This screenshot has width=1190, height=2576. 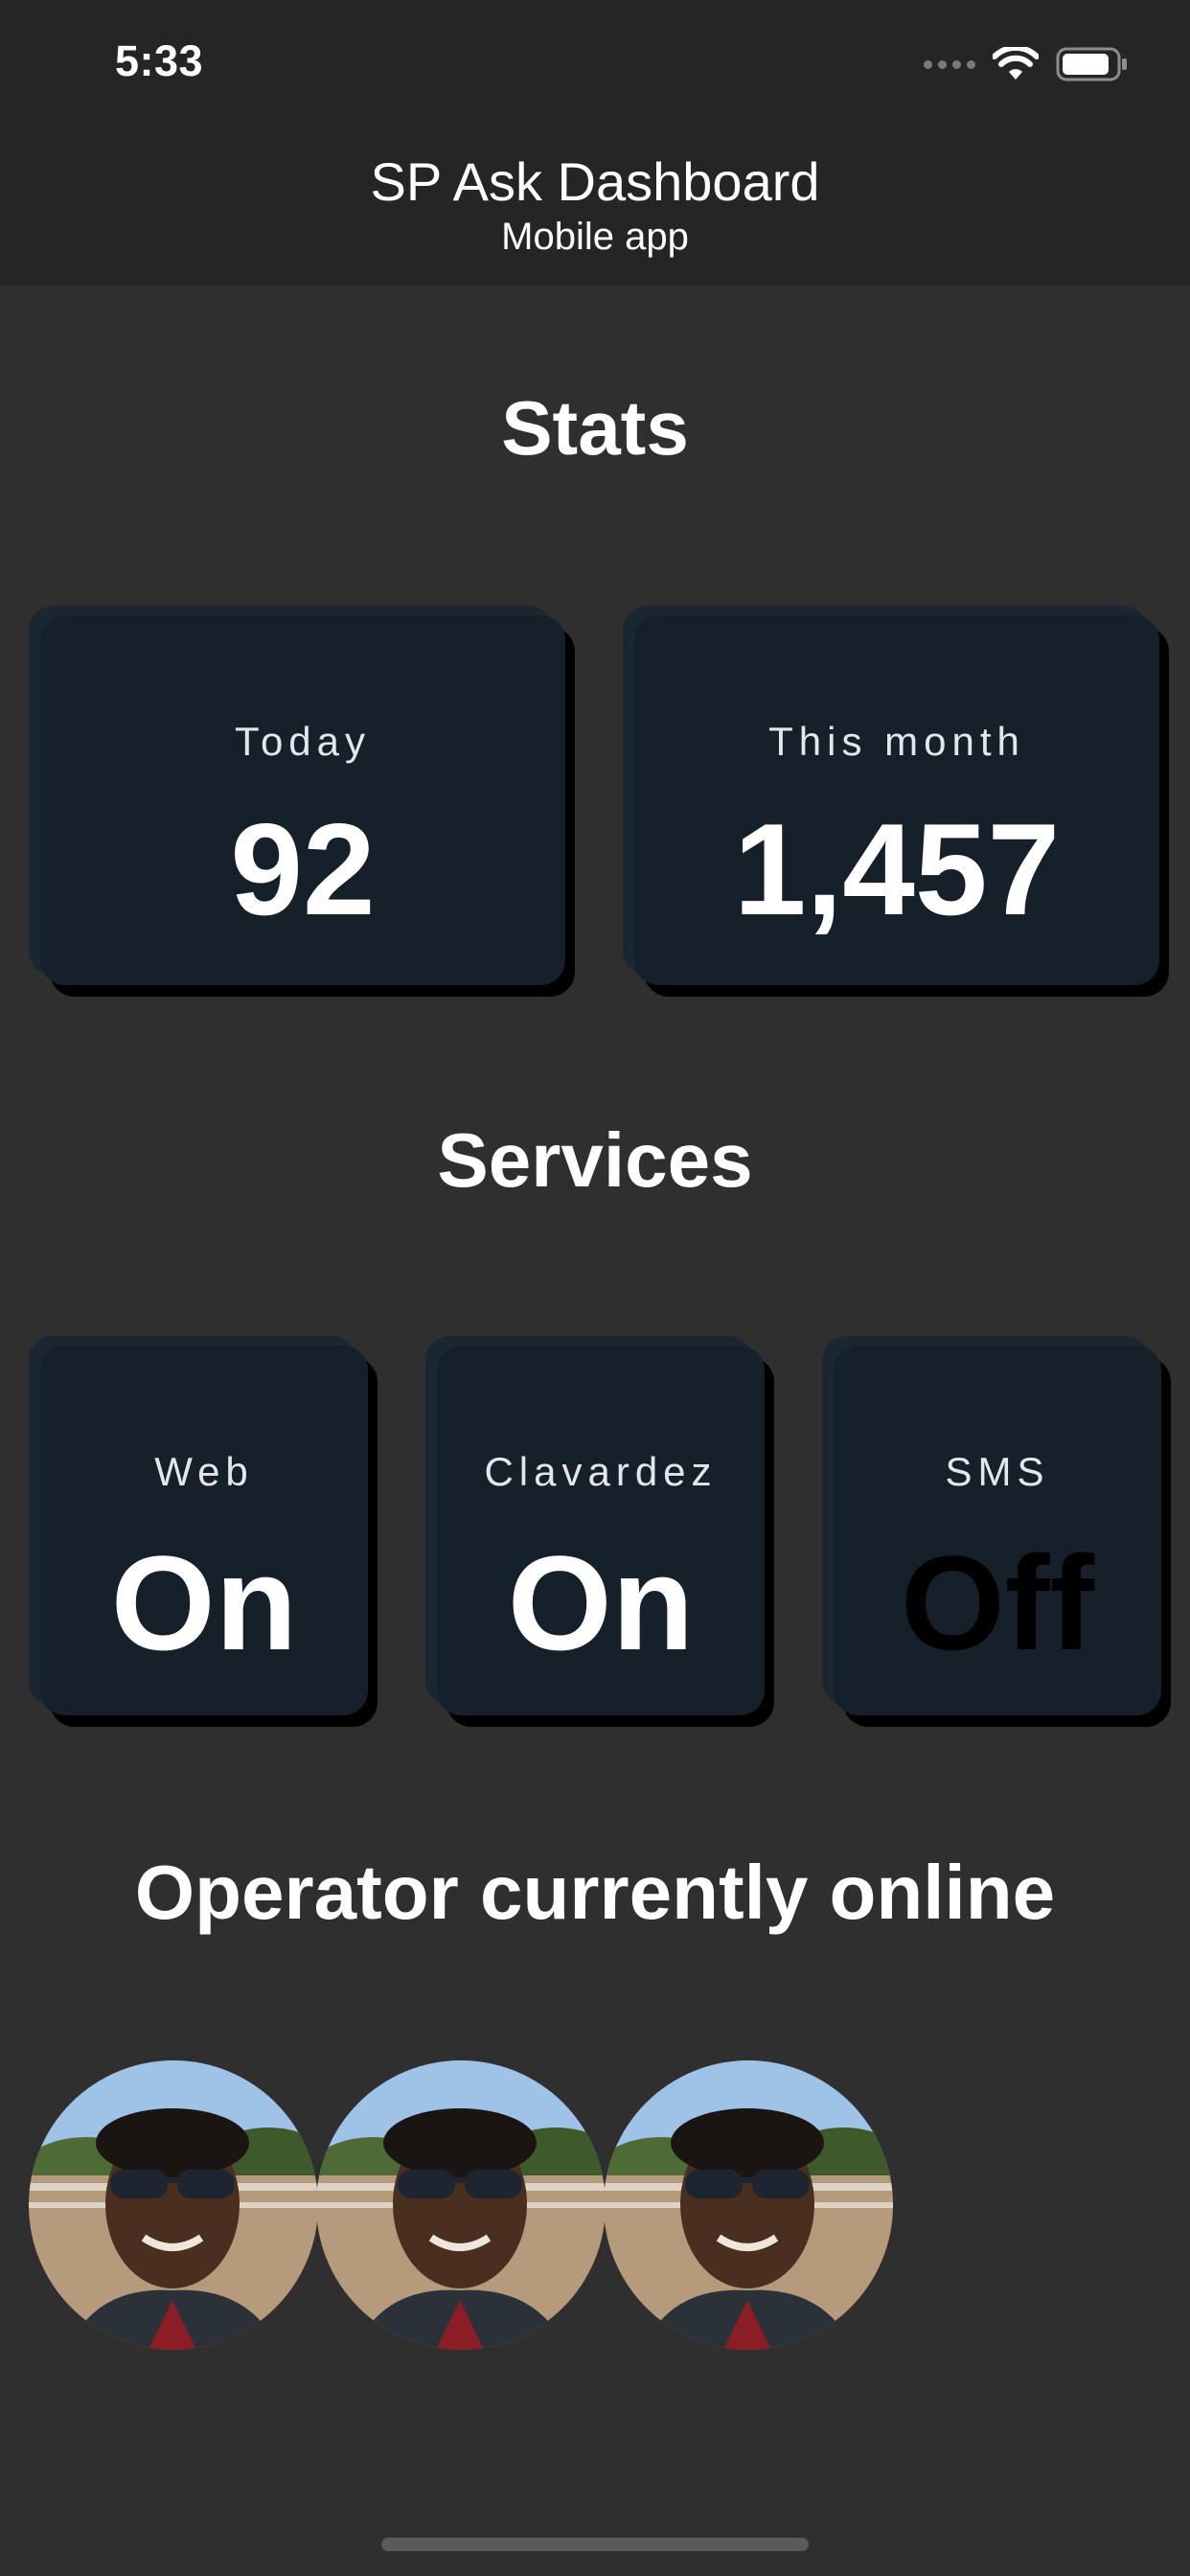 I want to click on battery-icon, so click(x=1092, y=64).